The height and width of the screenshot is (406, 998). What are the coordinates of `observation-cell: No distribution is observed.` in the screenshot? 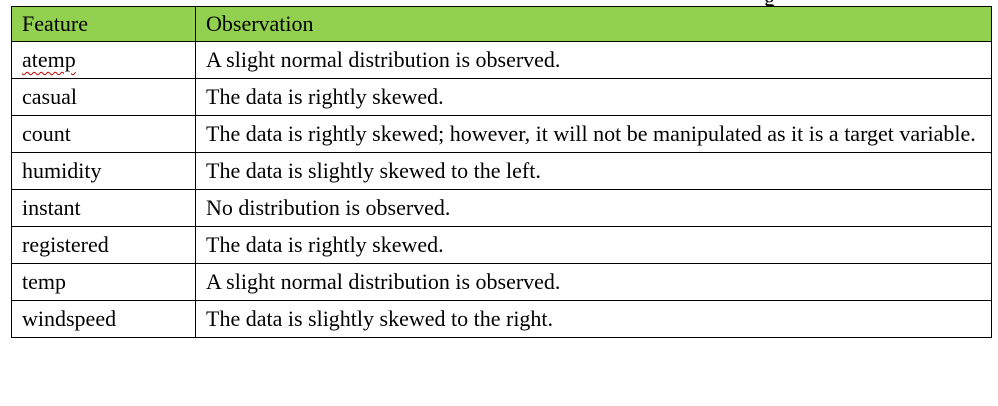 It's located at (593, 208).